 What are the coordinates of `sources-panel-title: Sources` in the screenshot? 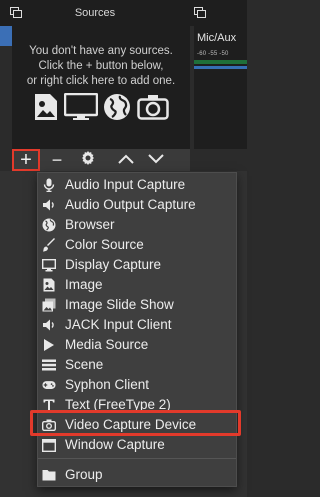 It's located at (95, 13).